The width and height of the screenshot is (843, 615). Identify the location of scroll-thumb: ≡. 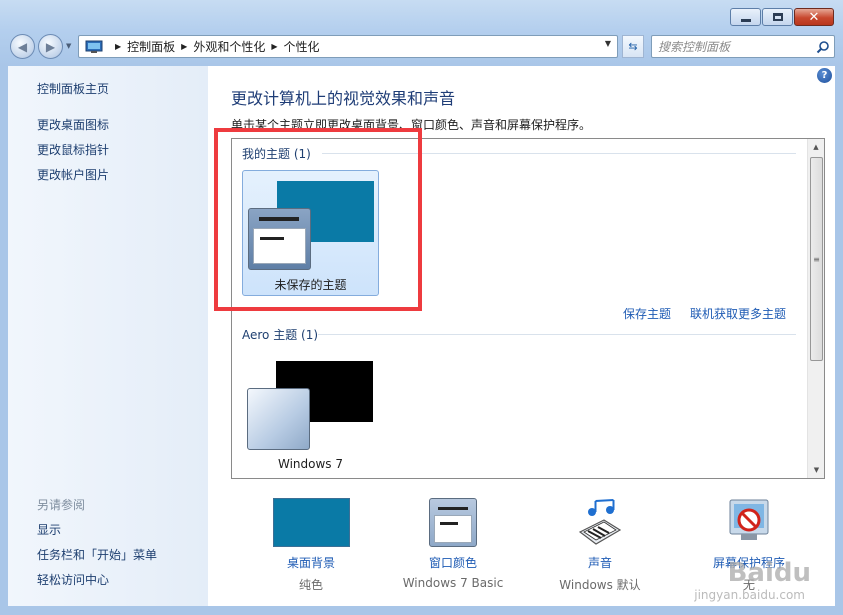
(816, 259).